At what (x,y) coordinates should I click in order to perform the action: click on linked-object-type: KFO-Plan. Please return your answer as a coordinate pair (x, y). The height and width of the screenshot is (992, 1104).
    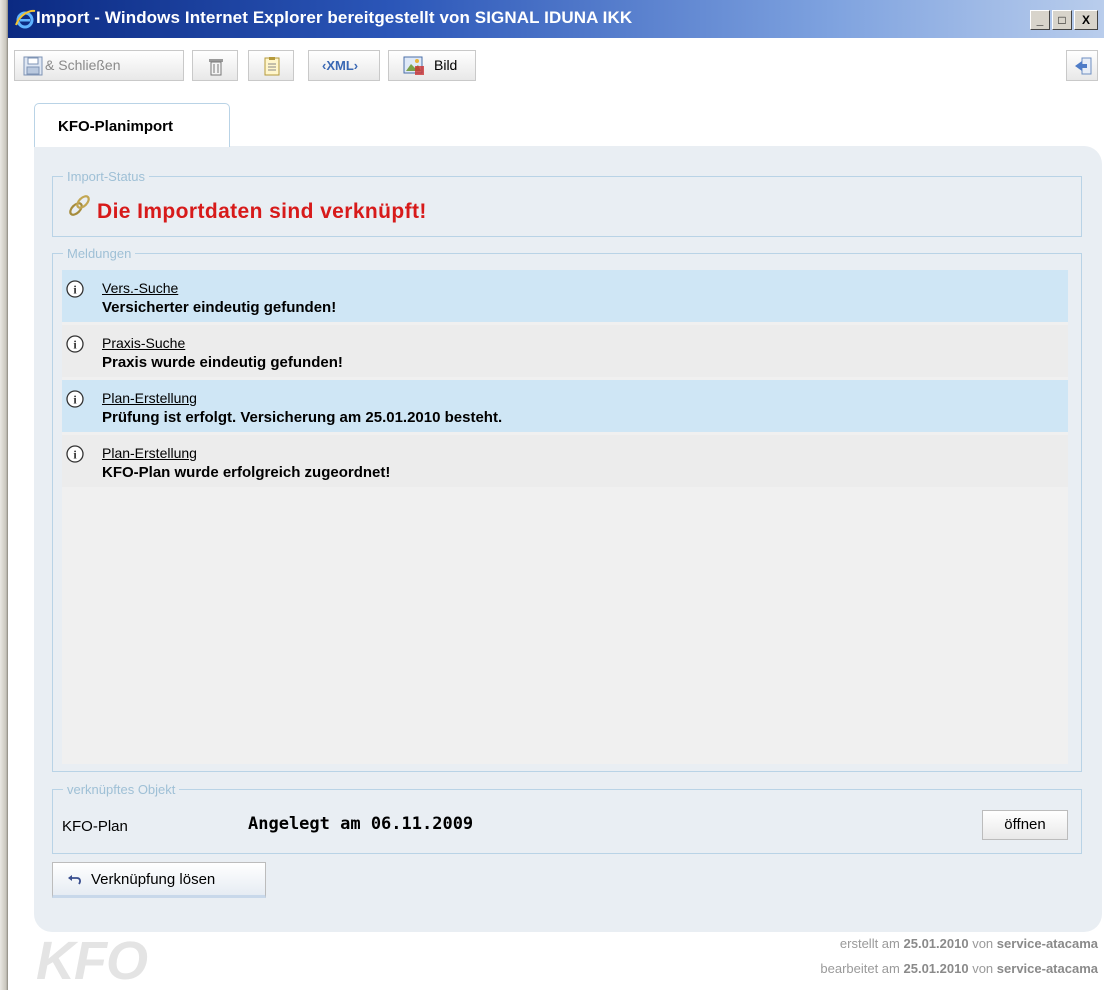
    Looking at the image, I should click on (95, 826).